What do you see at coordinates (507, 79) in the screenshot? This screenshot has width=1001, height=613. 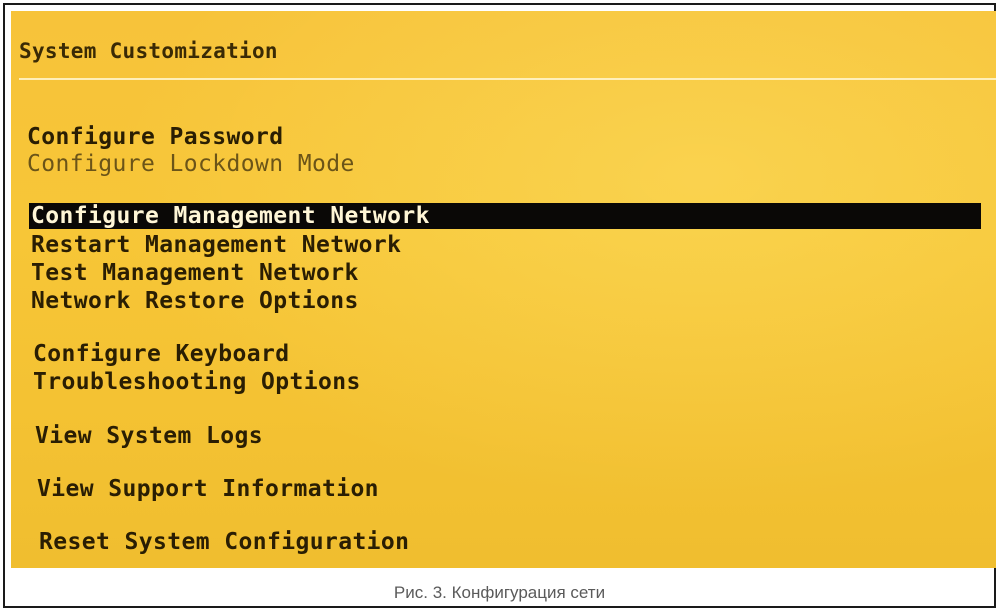 I see `title-divider` at bounding box center [507, 79].